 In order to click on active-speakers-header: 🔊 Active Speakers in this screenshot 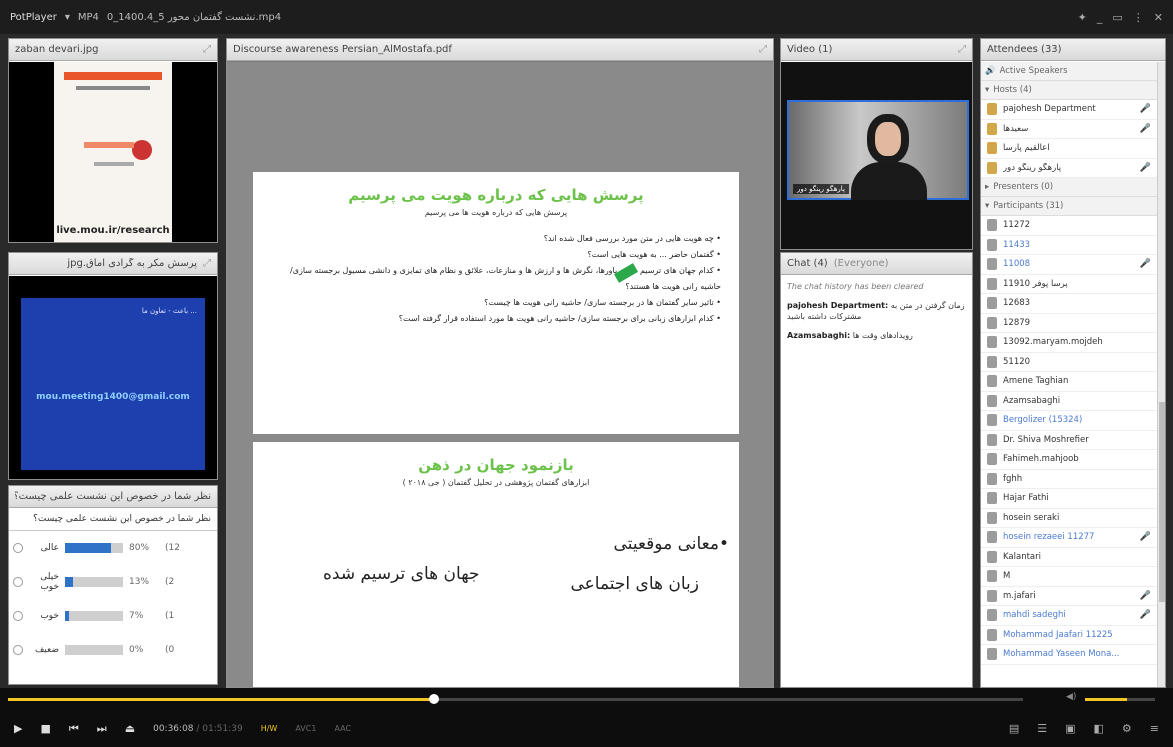, I will do `click(1069, 71)`.